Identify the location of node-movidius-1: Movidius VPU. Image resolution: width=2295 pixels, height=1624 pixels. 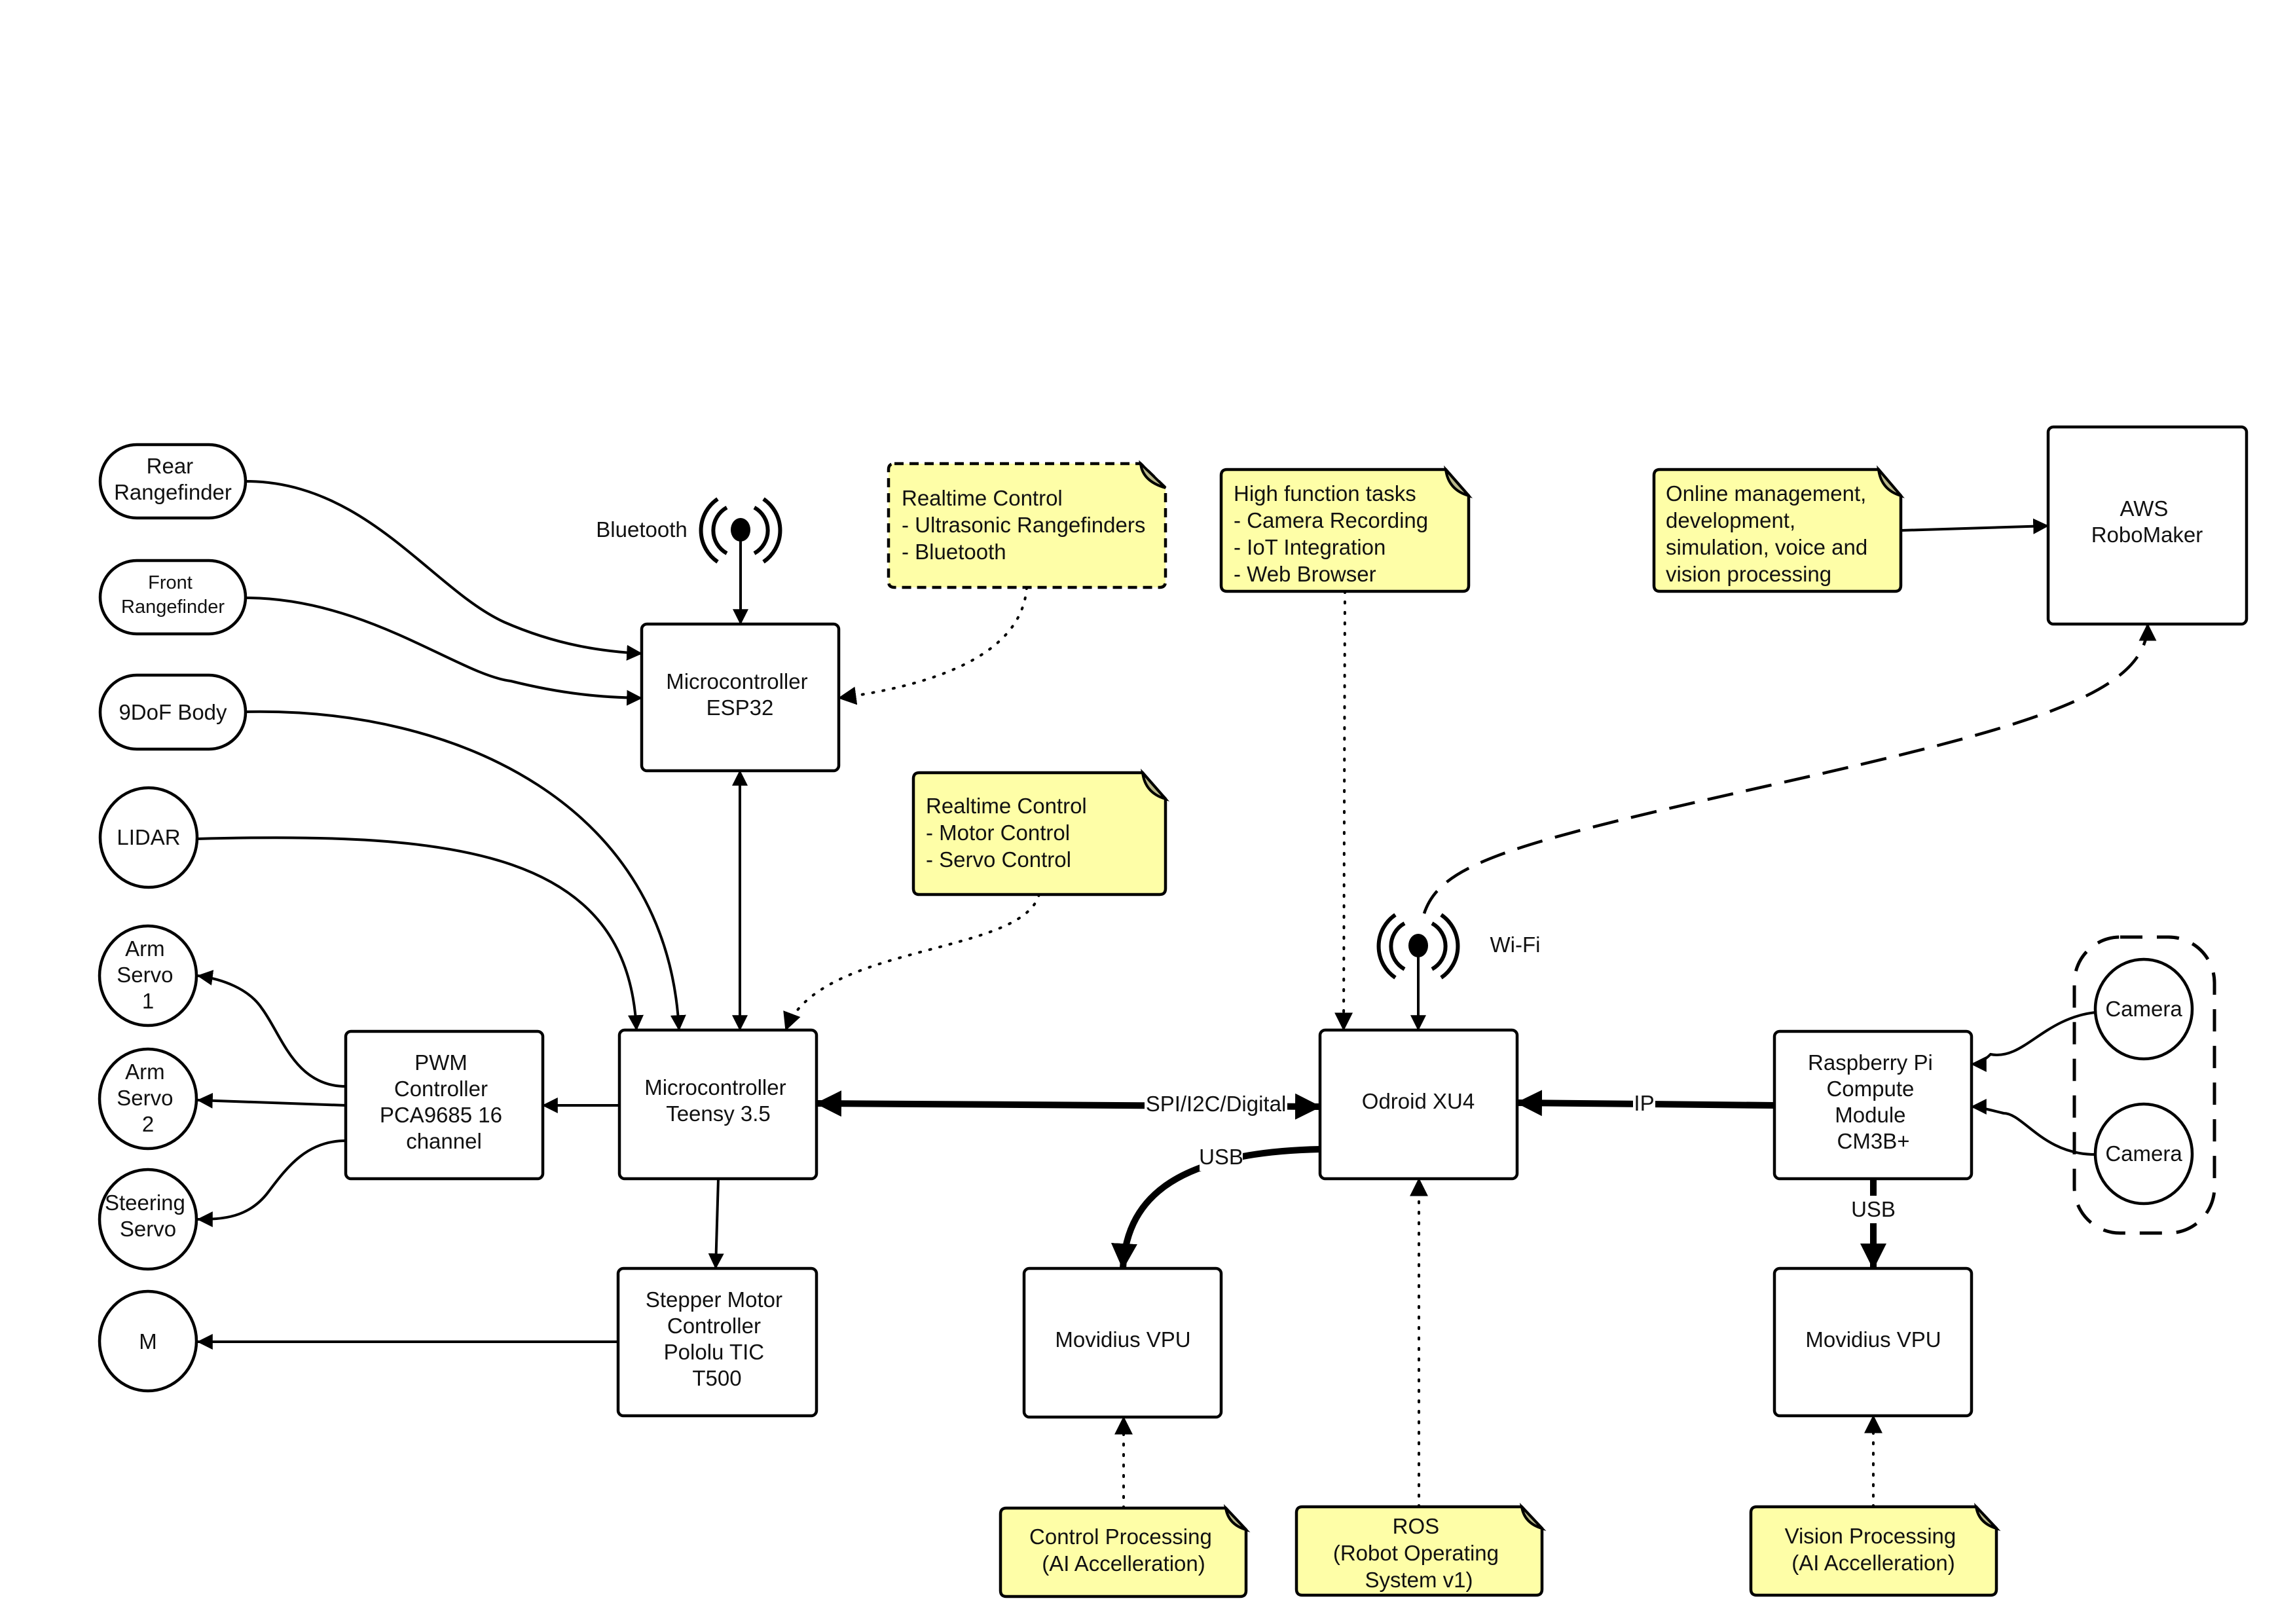
(1122, 1342).